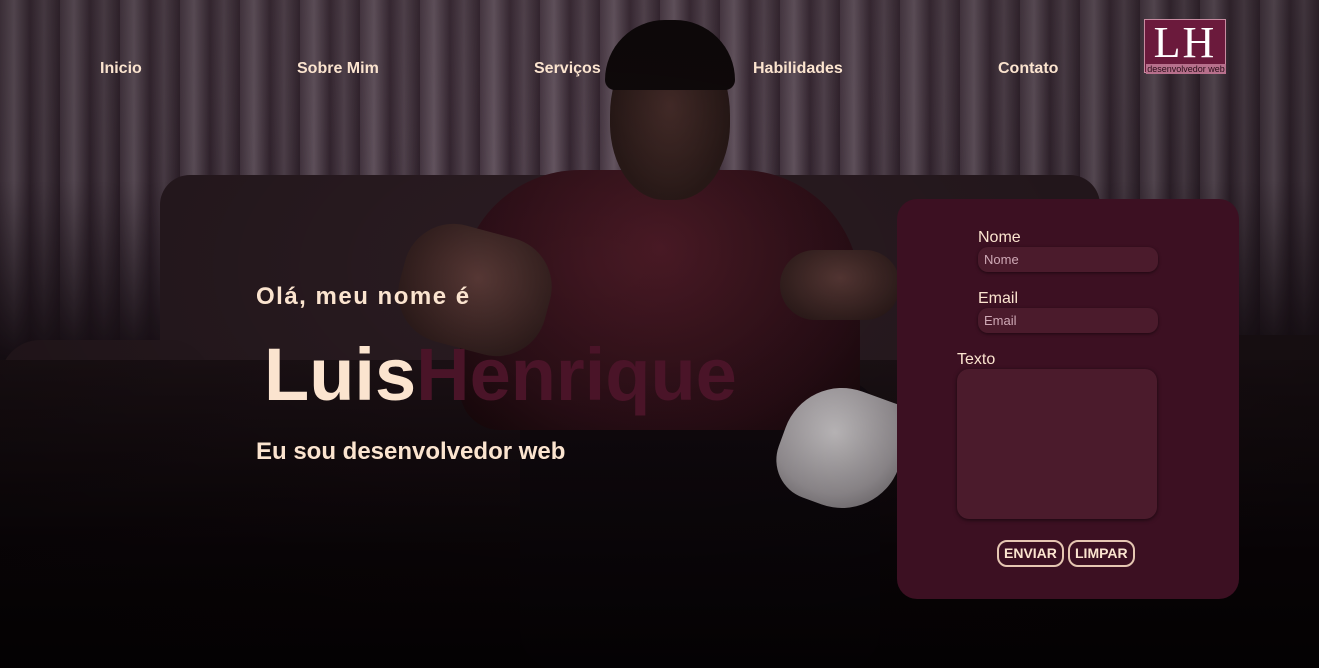  What do you see at coordinates (567, 69) in the screenshot?
I see `nav-link-servicos: Serviços` at bounding box center [567, 69].